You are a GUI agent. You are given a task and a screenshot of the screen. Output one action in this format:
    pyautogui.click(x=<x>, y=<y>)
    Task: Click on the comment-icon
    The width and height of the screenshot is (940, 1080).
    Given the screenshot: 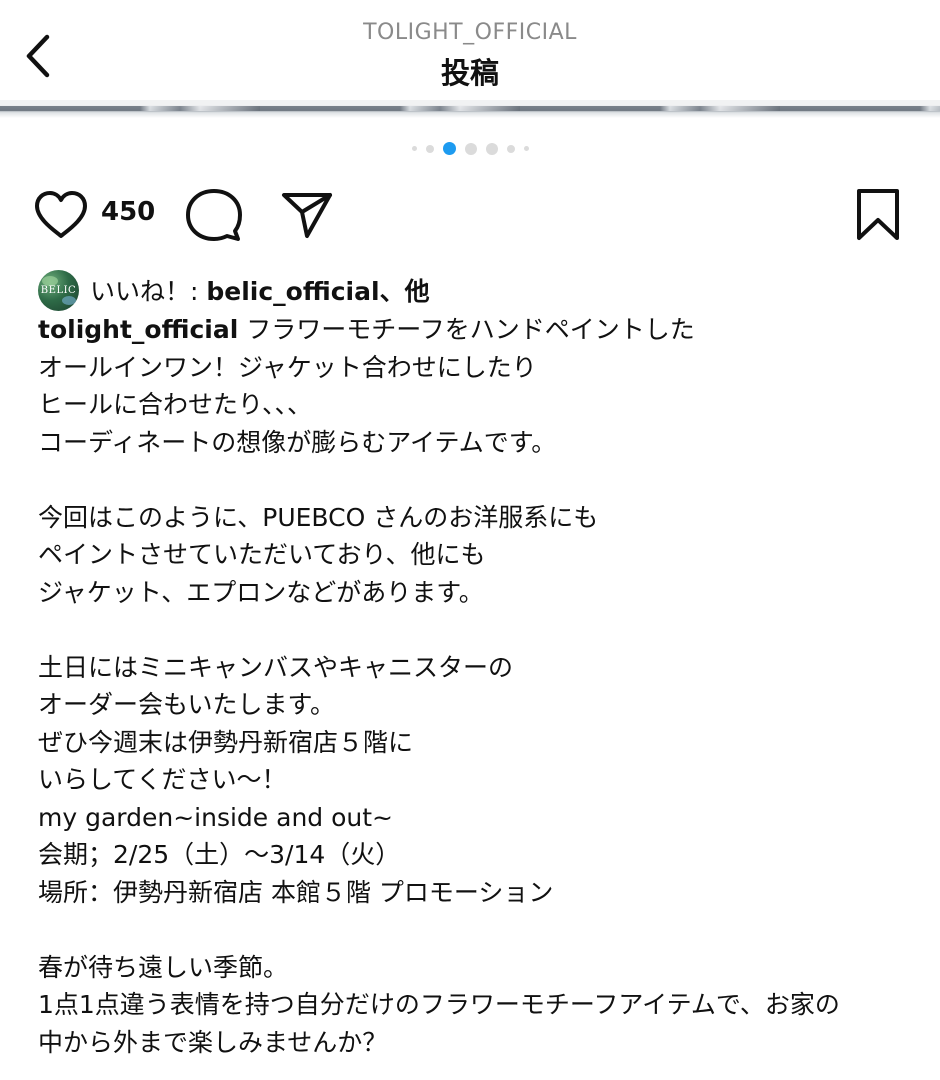 What is the action you would take?
    pyautogui.click(x=214, y=215)
    